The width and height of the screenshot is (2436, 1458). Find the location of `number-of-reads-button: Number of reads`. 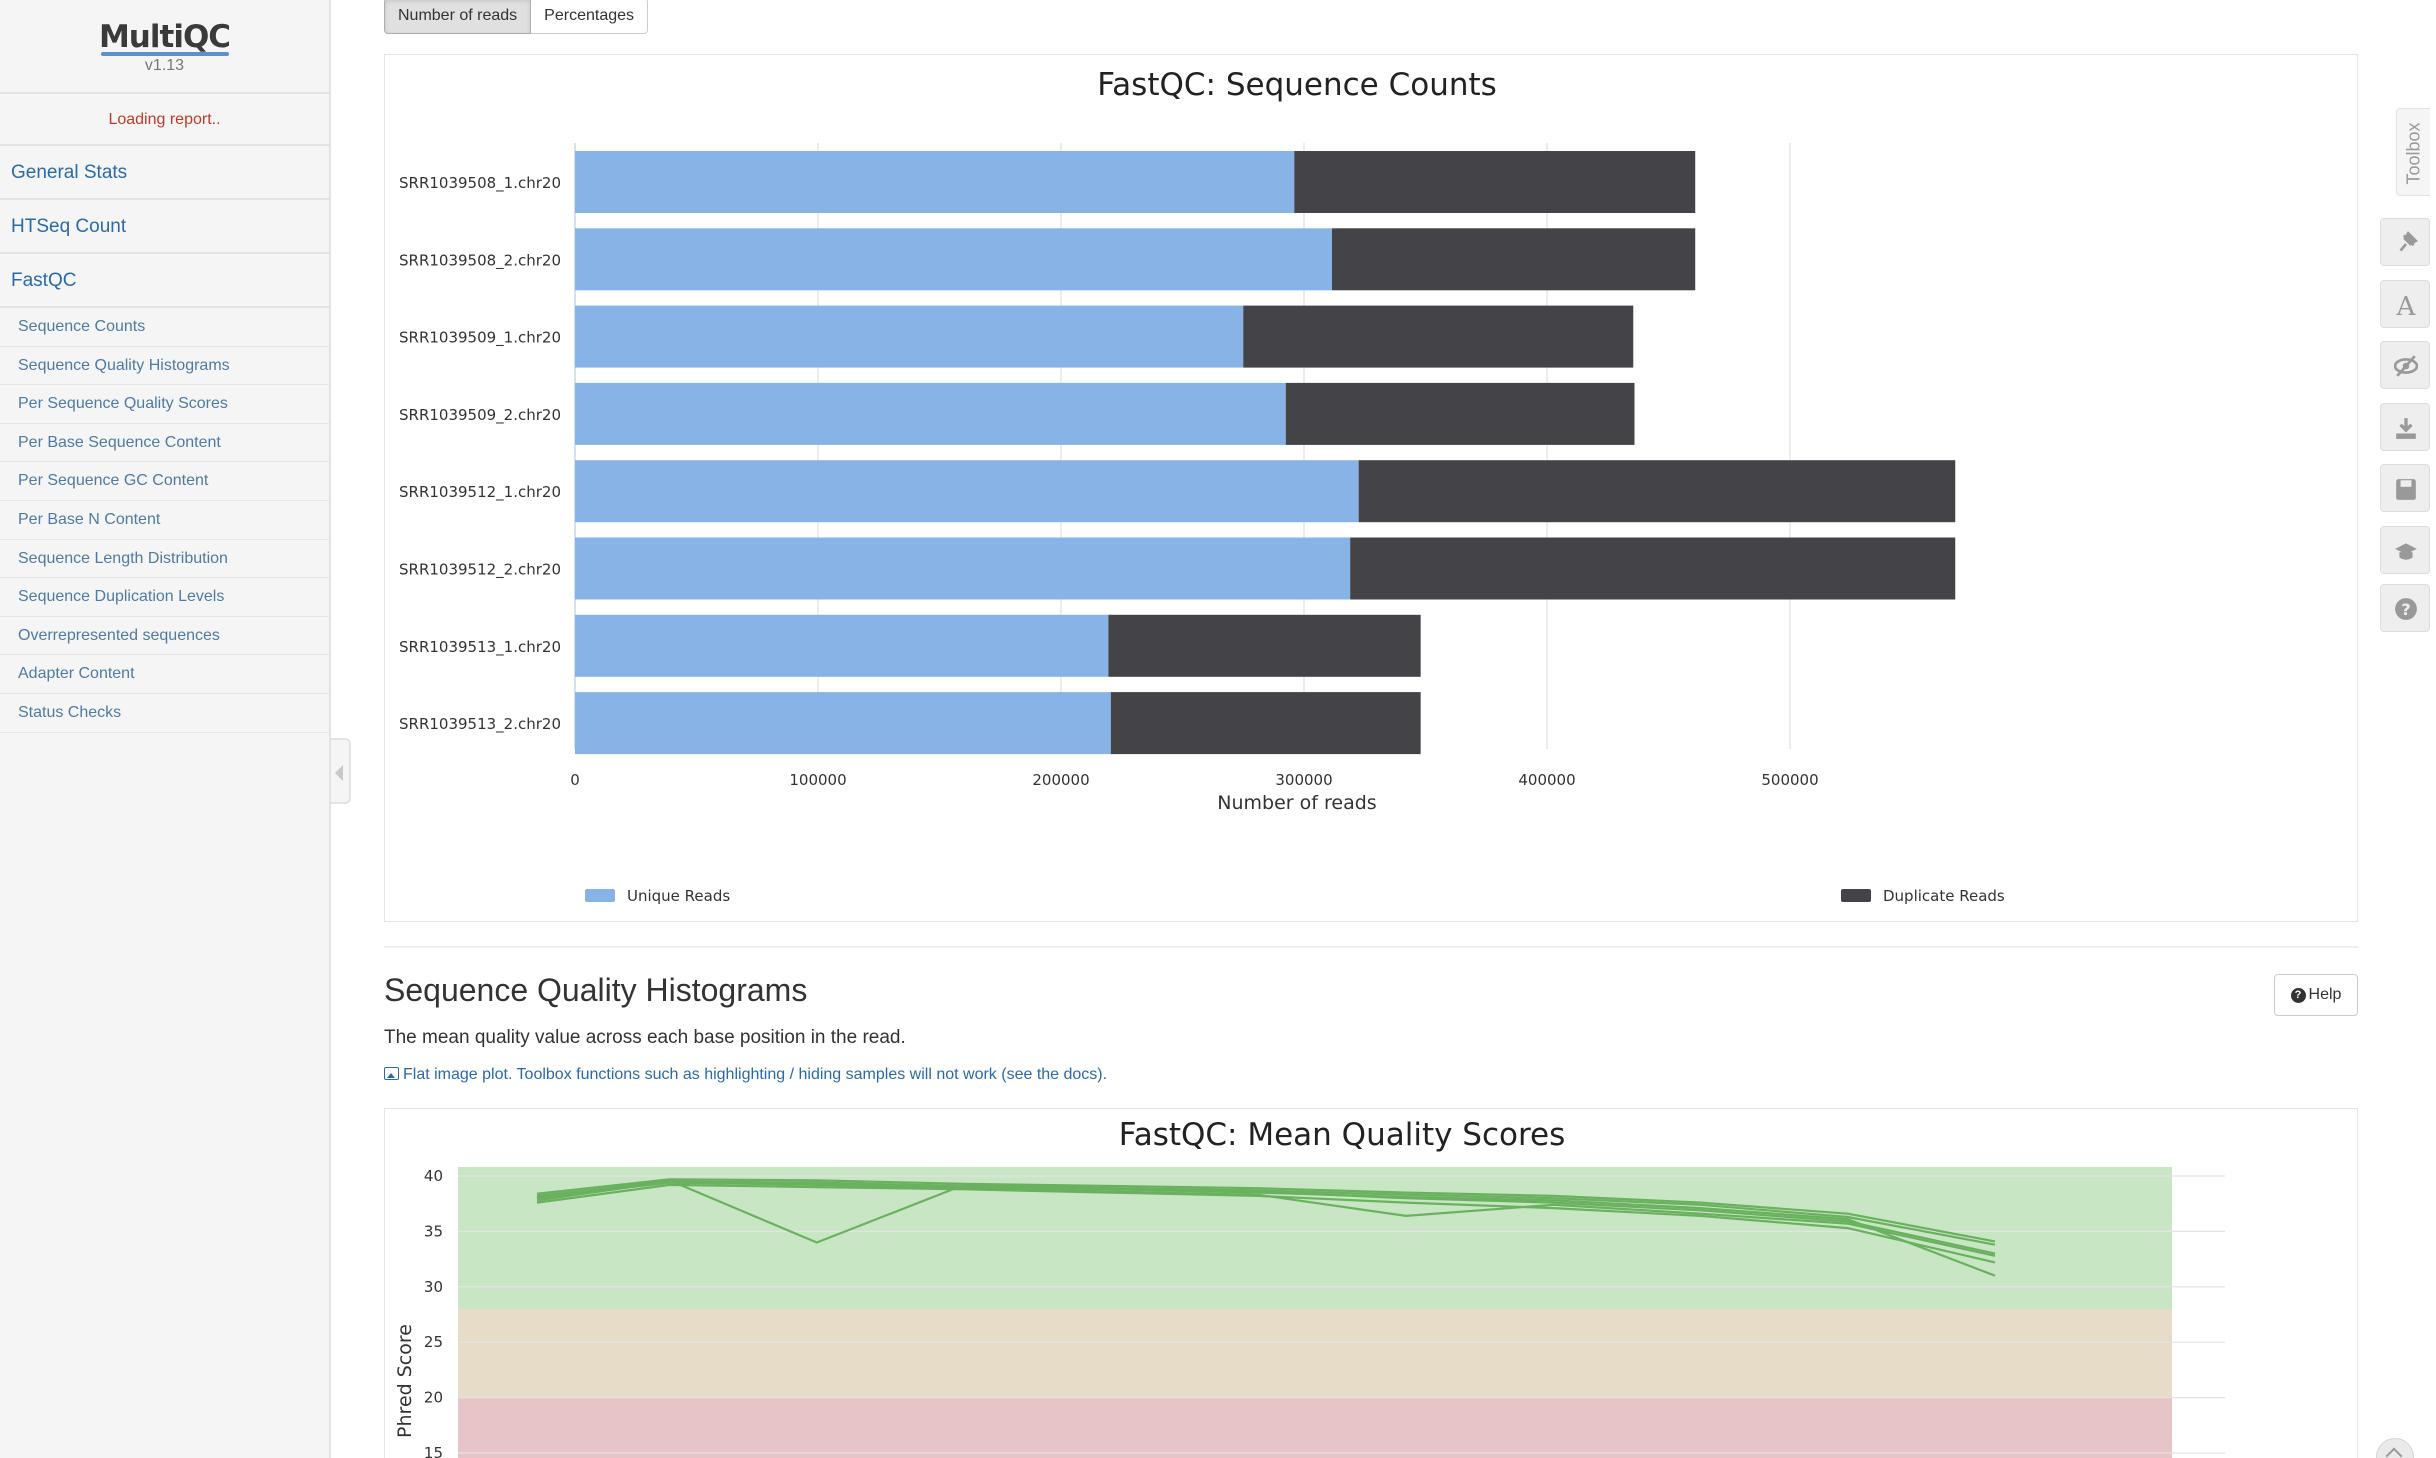

number-of-reads-button: Number of reads is located at coordinates (458, 17).